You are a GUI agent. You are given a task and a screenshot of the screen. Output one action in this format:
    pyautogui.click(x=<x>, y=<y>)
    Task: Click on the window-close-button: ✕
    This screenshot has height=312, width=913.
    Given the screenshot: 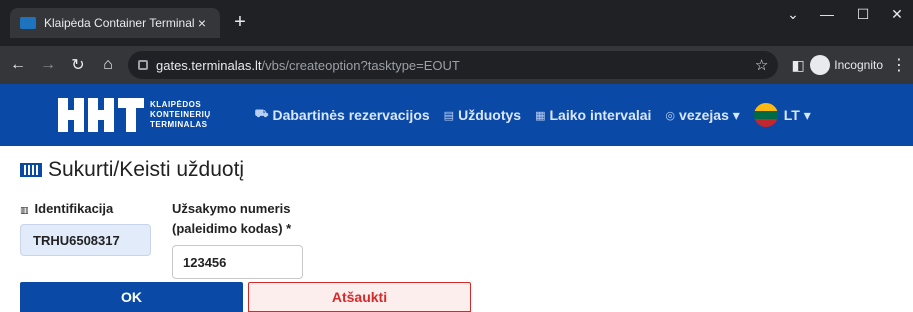 What is the action you would take?
    pyautogui.click(x=897, y=14)
    